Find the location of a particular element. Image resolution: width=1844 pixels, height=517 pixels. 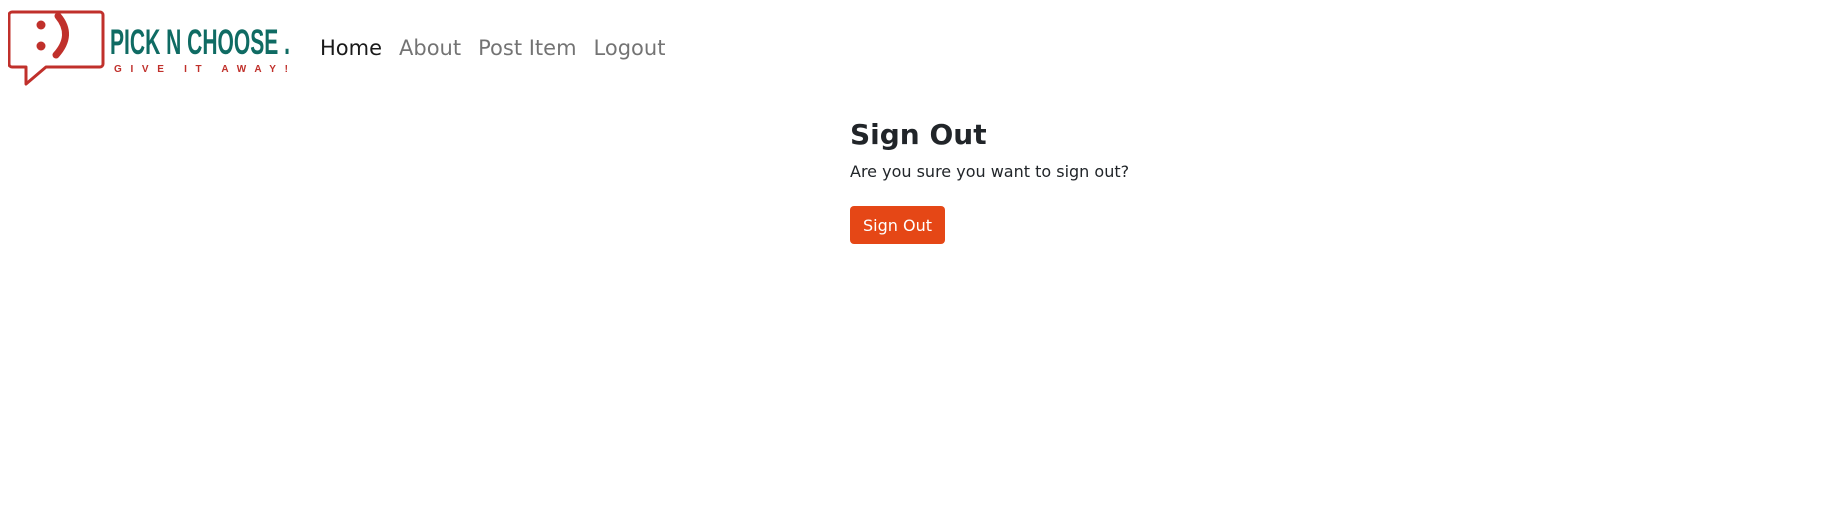

brand-logo-link: PICK N CHOOSE . GIVE IT AWAY! is located at coordinates (153, 49).